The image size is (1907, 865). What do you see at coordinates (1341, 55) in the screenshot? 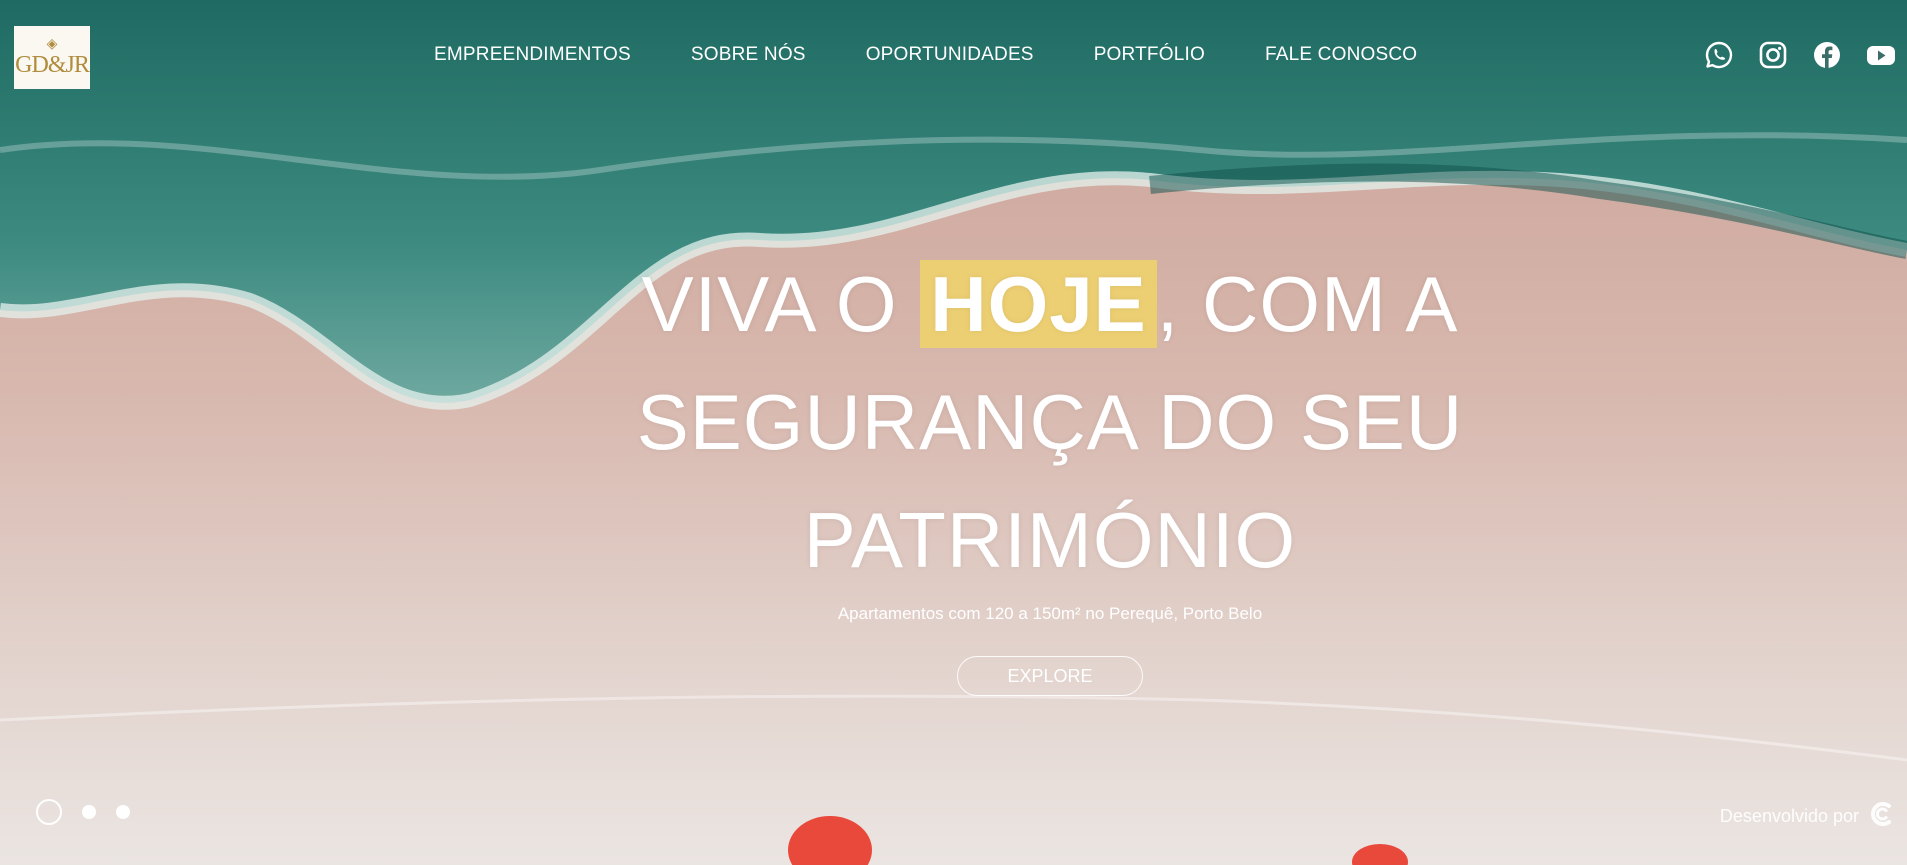
I see `nav-item-fale-conosco: FALE CONOSCO` at bounding box center [1341, 55].